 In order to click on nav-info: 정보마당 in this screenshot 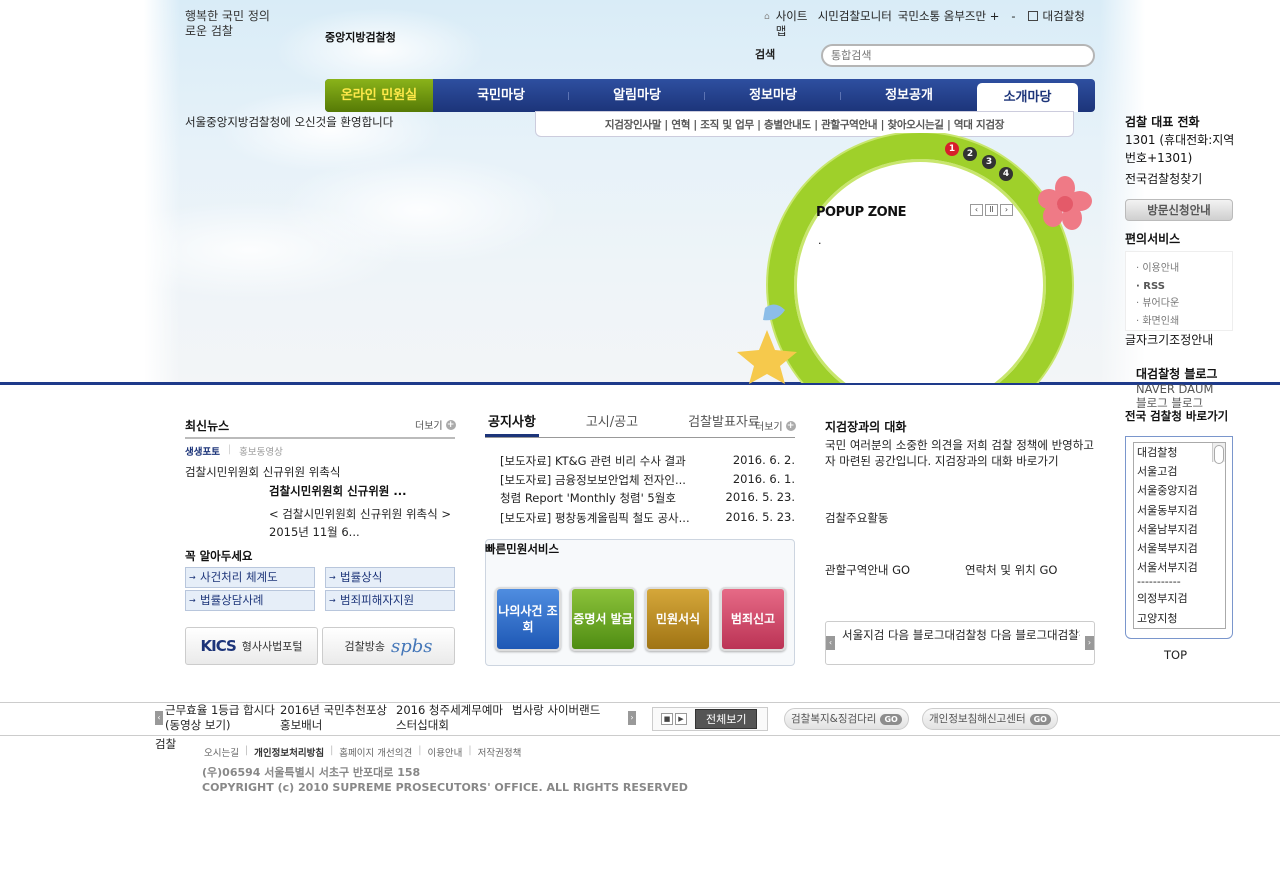, I will do `click(773, 95)`.